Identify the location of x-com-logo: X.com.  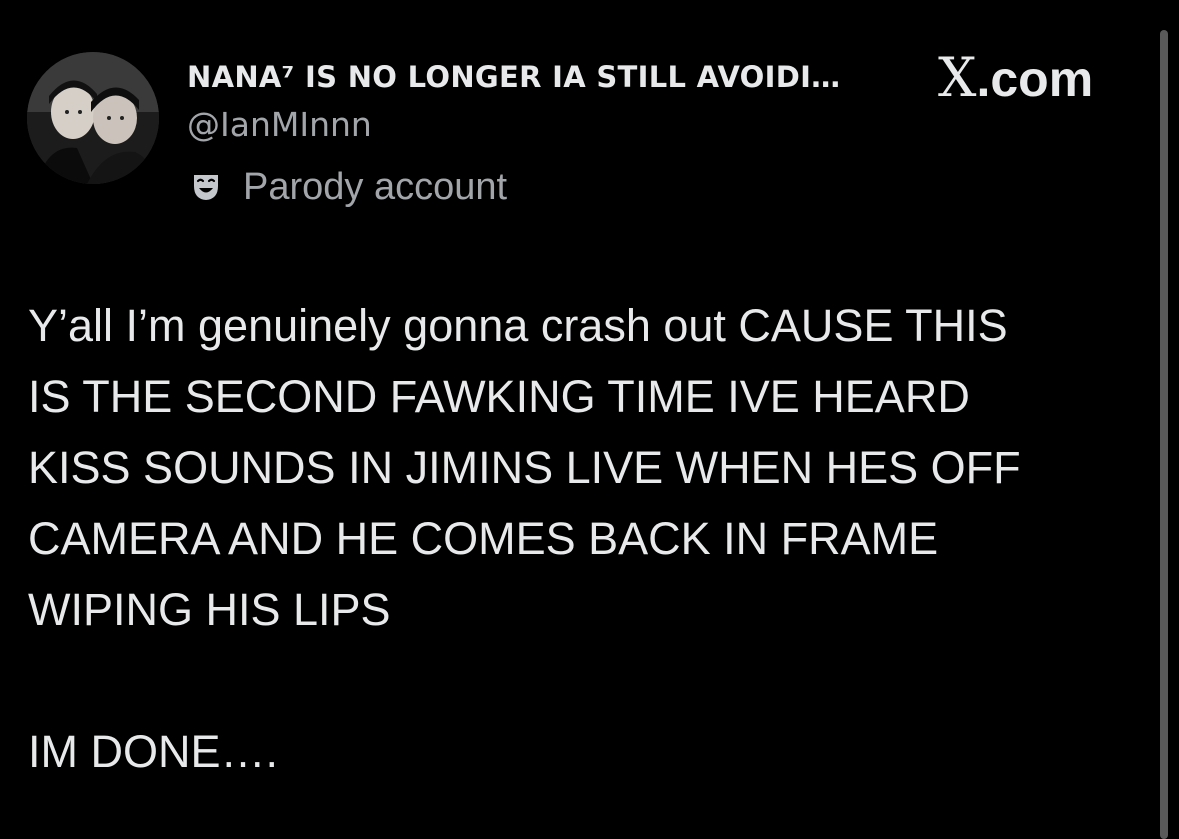
(1016, 79).